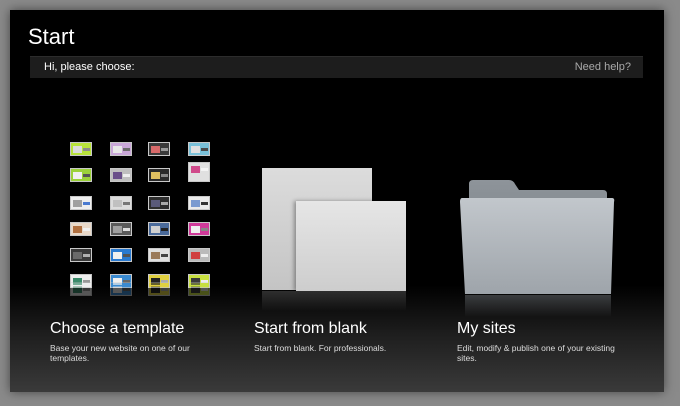 The image size is (680, 406). Describe the element at coordinates (310, 328) in the screenshot. I see `option-title: Start from blank` at that location.